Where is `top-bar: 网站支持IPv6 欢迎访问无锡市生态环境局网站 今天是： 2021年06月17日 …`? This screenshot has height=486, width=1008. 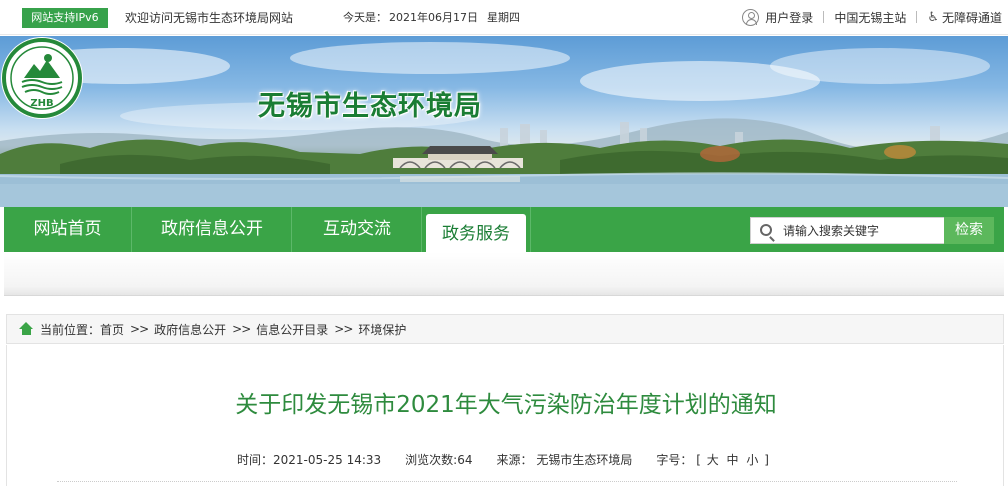 top-bar: 网站支持IPv6 欢迎访问无锡市生态环境局网站 今天是： 2021年06月17日 … is located at coordinates (504, 17).